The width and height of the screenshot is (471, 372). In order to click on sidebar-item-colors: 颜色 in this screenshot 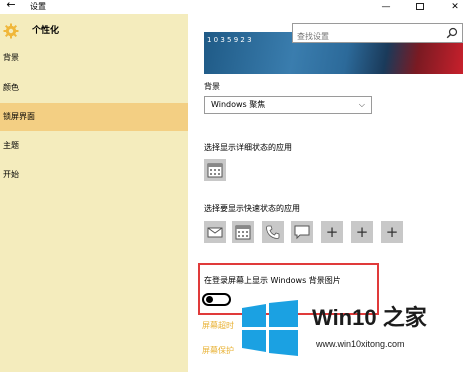, I will do `click(94, 88)`.